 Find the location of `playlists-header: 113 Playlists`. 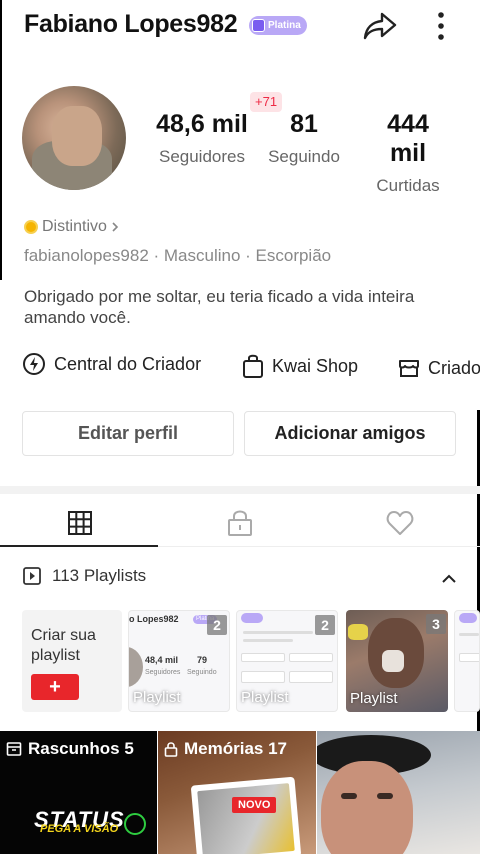

playlists-header: 113 Playlists is located at coordinates (84, 576).